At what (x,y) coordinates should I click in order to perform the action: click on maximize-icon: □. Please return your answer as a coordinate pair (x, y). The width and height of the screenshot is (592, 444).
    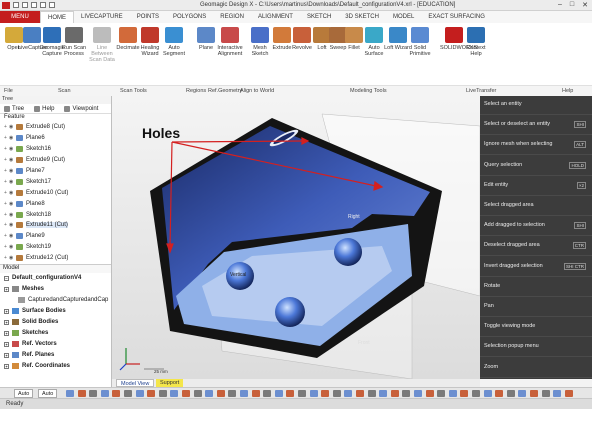
    Looking at the image, I should click on (572, 5).